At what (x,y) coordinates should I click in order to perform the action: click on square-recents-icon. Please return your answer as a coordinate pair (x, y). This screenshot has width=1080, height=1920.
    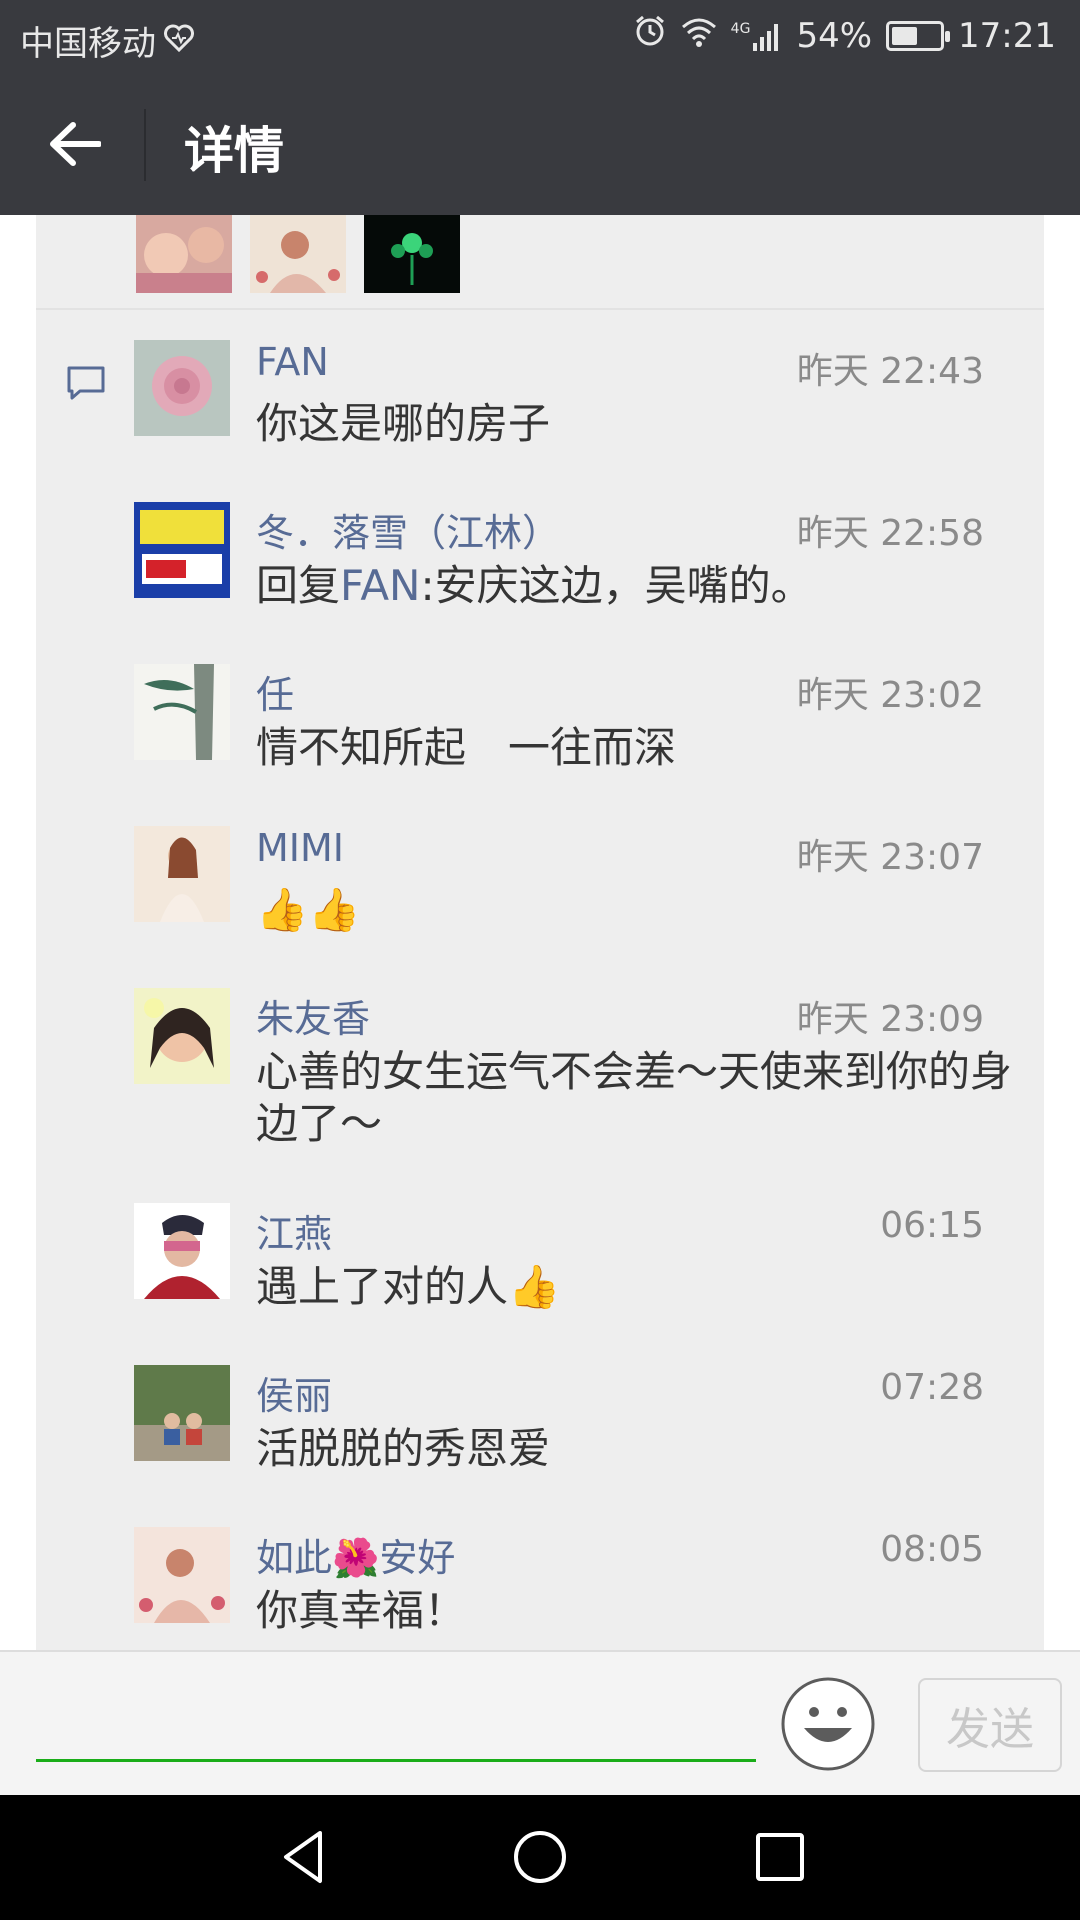
    Looking at the image, I should click on (780, 1857).